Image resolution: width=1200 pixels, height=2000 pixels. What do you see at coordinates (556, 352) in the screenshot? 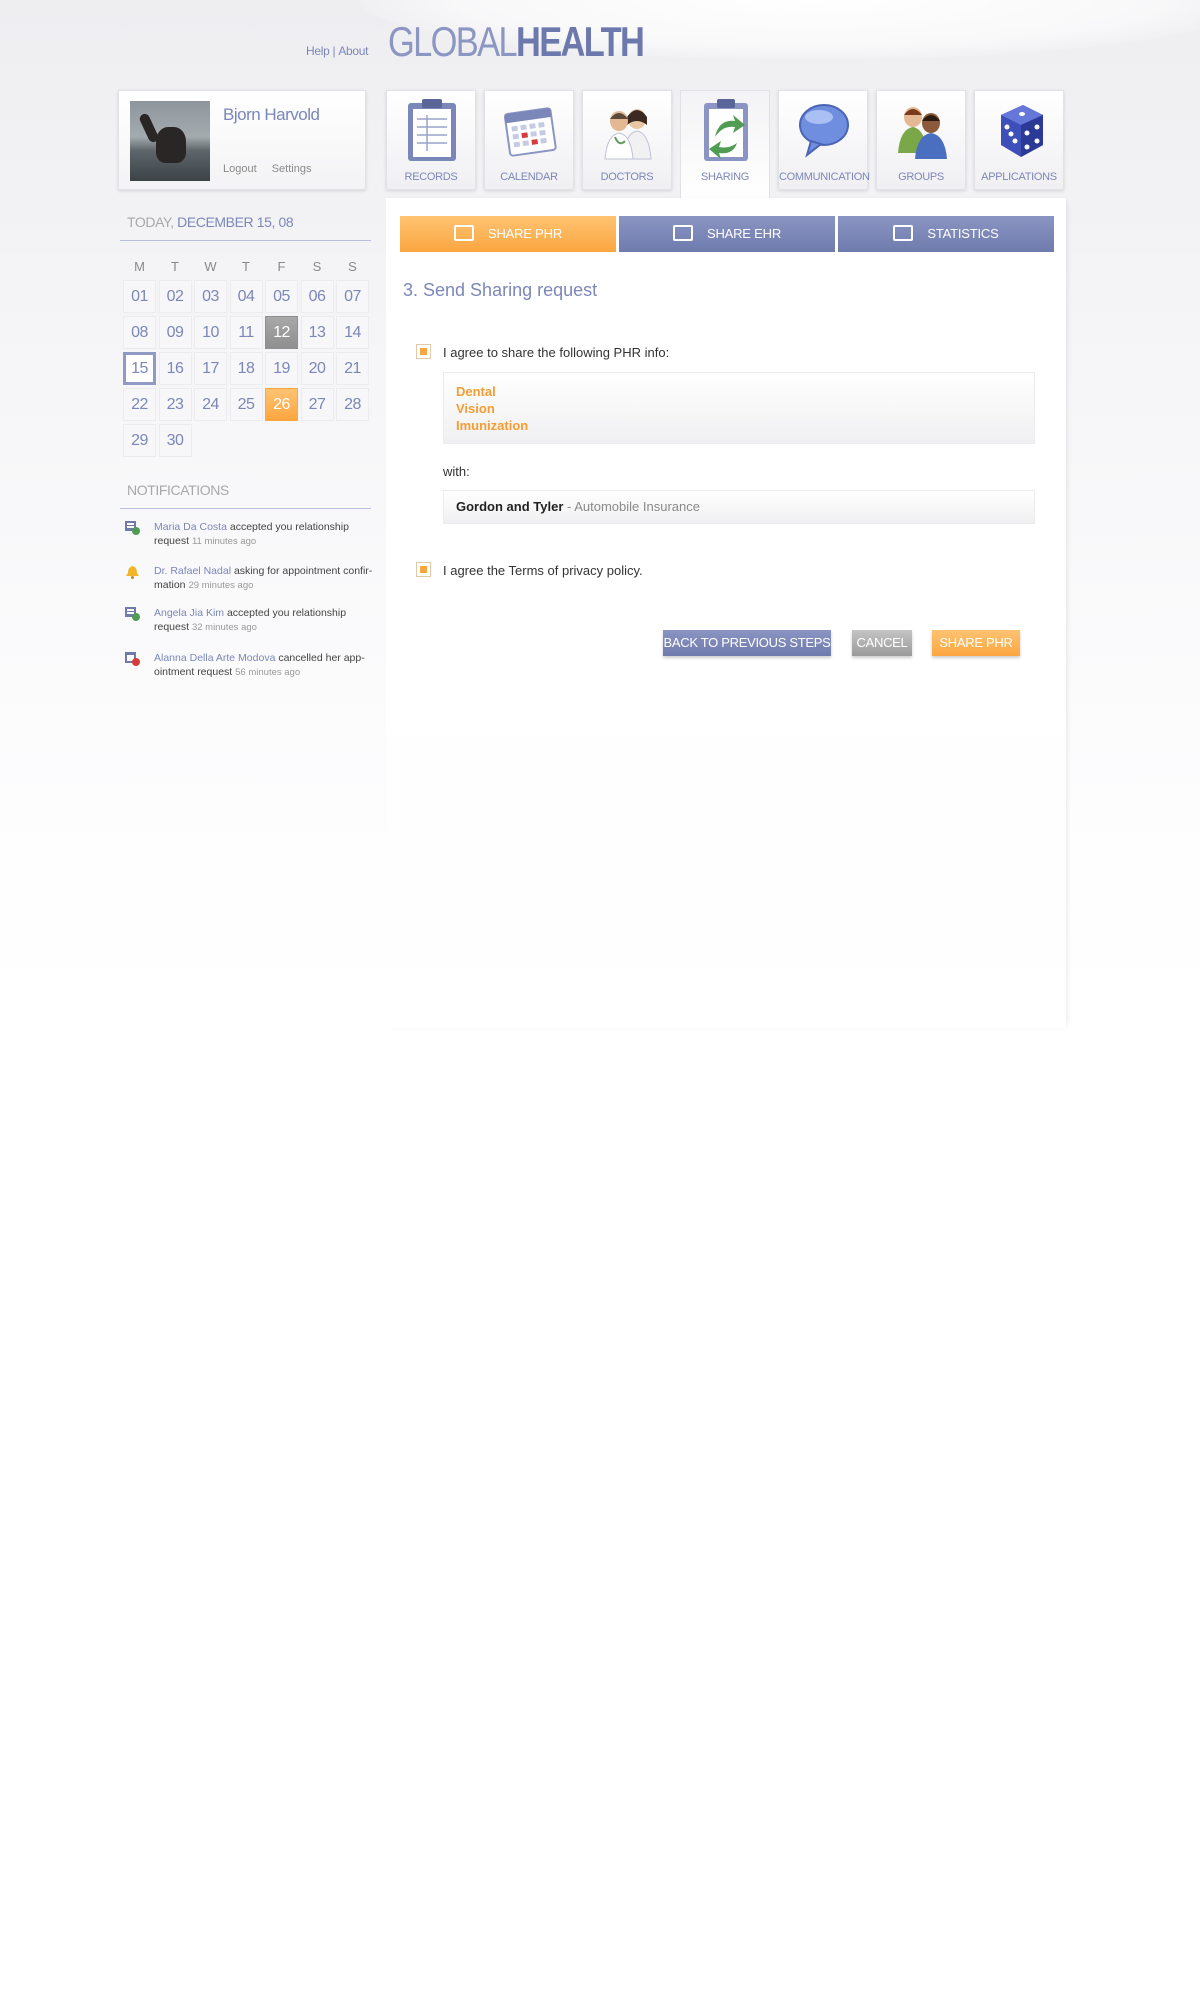
I see `agree-share-label: I agree to share the following PHR info:` at bounding box center [556, 352].